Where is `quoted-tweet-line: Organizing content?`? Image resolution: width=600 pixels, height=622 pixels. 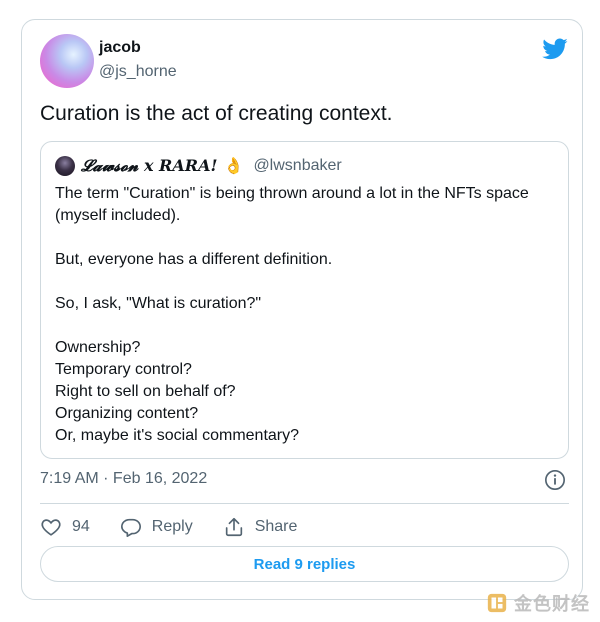
quoted-tweet-line: Organizing content? is located at coordinates (127, 413).